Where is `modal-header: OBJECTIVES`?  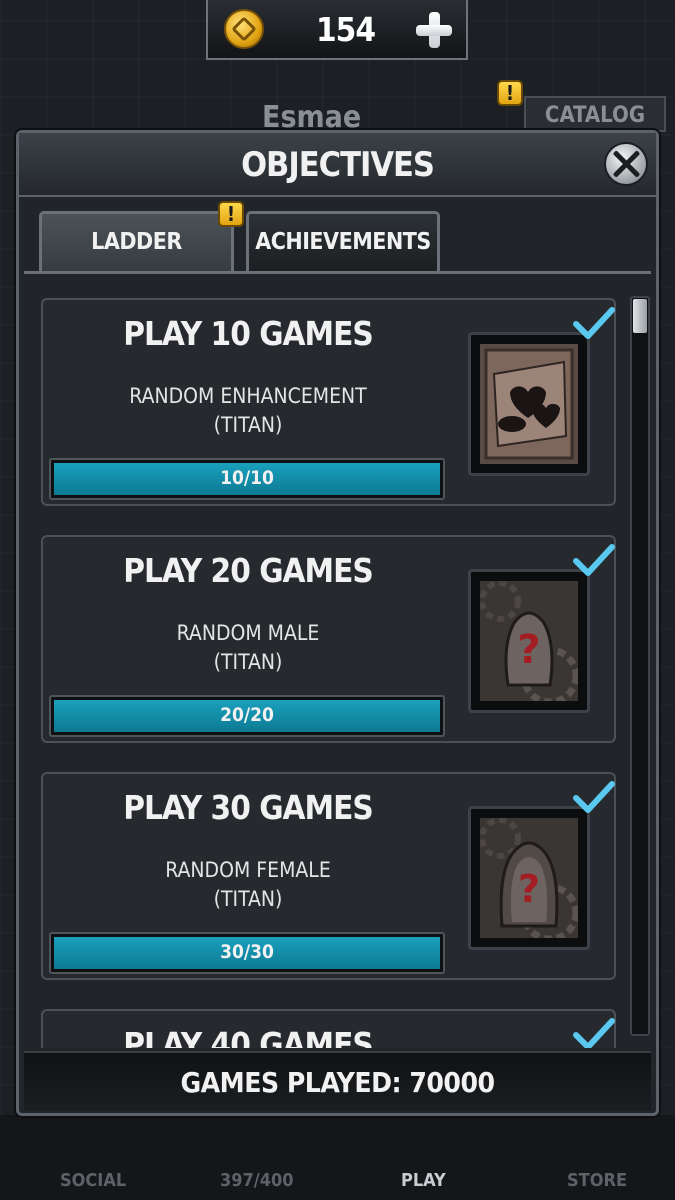
modal-header: OBJECTIVES is located at coordinates (337, 165).